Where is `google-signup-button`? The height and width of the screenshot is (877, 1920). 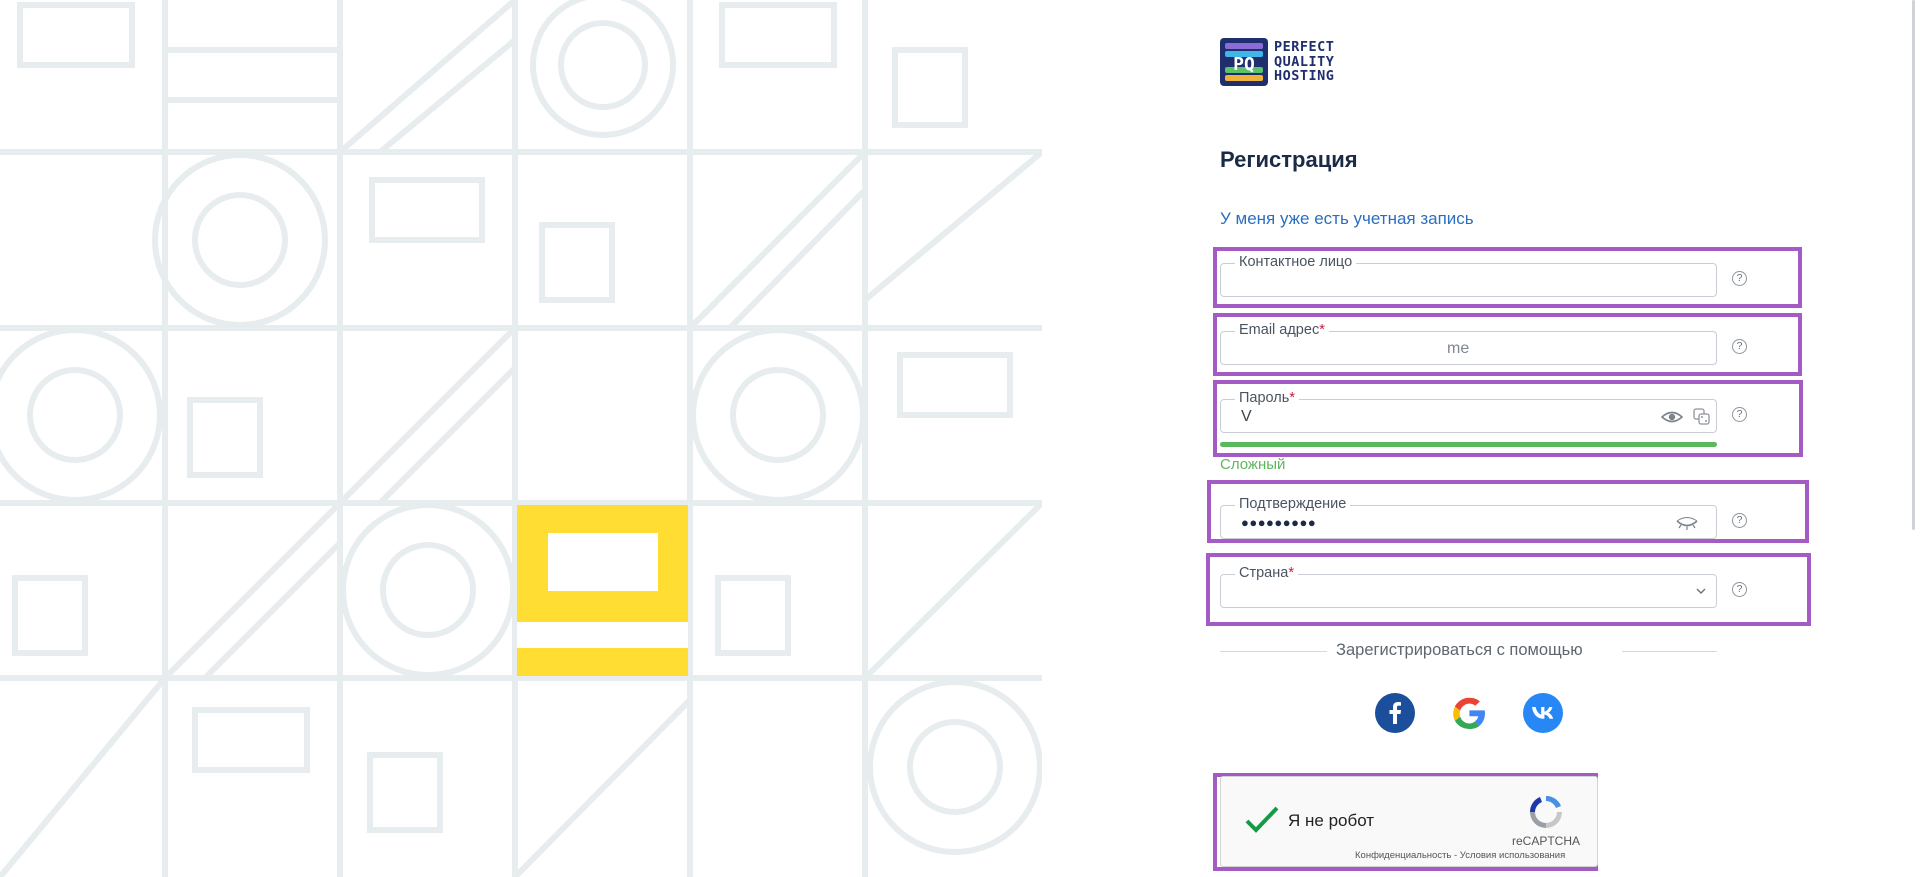 google-signup-button is located at coordinates (1469, 713).